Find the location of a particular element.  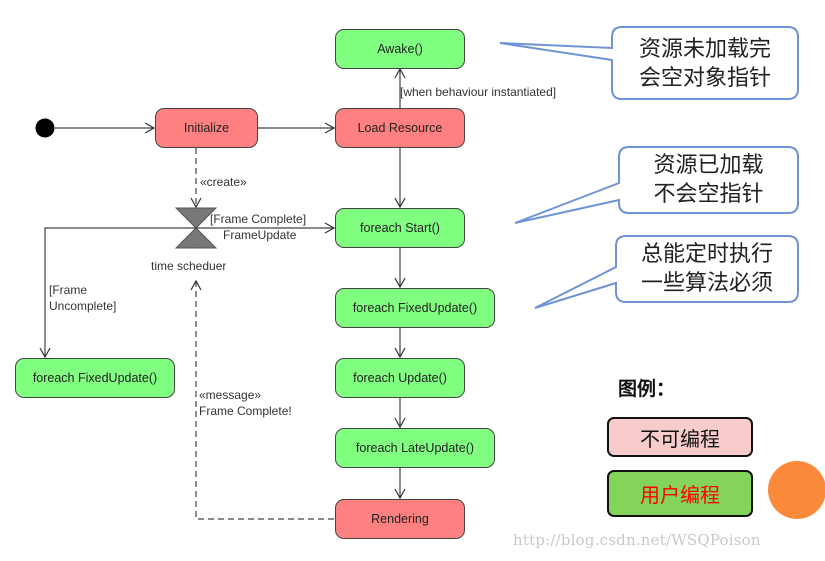

callout-fixed-update-line2: 一些算法必须 is located at coordinates (706, 283).